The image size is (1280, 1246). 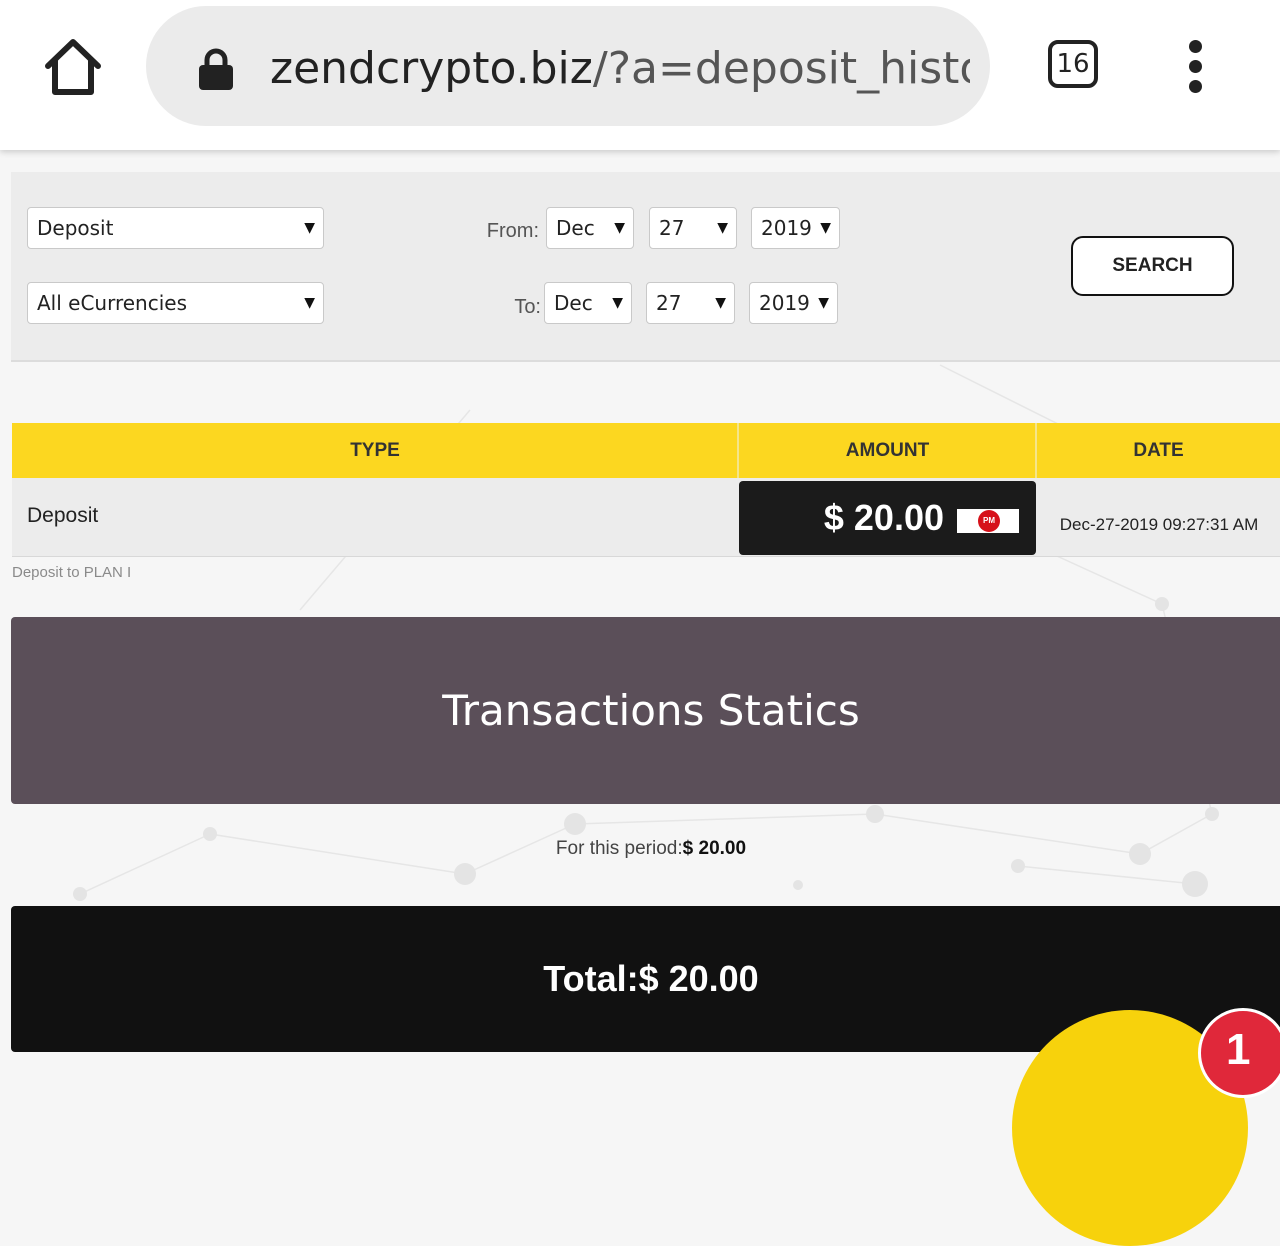 What do you see at coordinates (75, 228) in the screenshot?
I see `transaction-type-value: Deposit` at bounding box center [75, 228].